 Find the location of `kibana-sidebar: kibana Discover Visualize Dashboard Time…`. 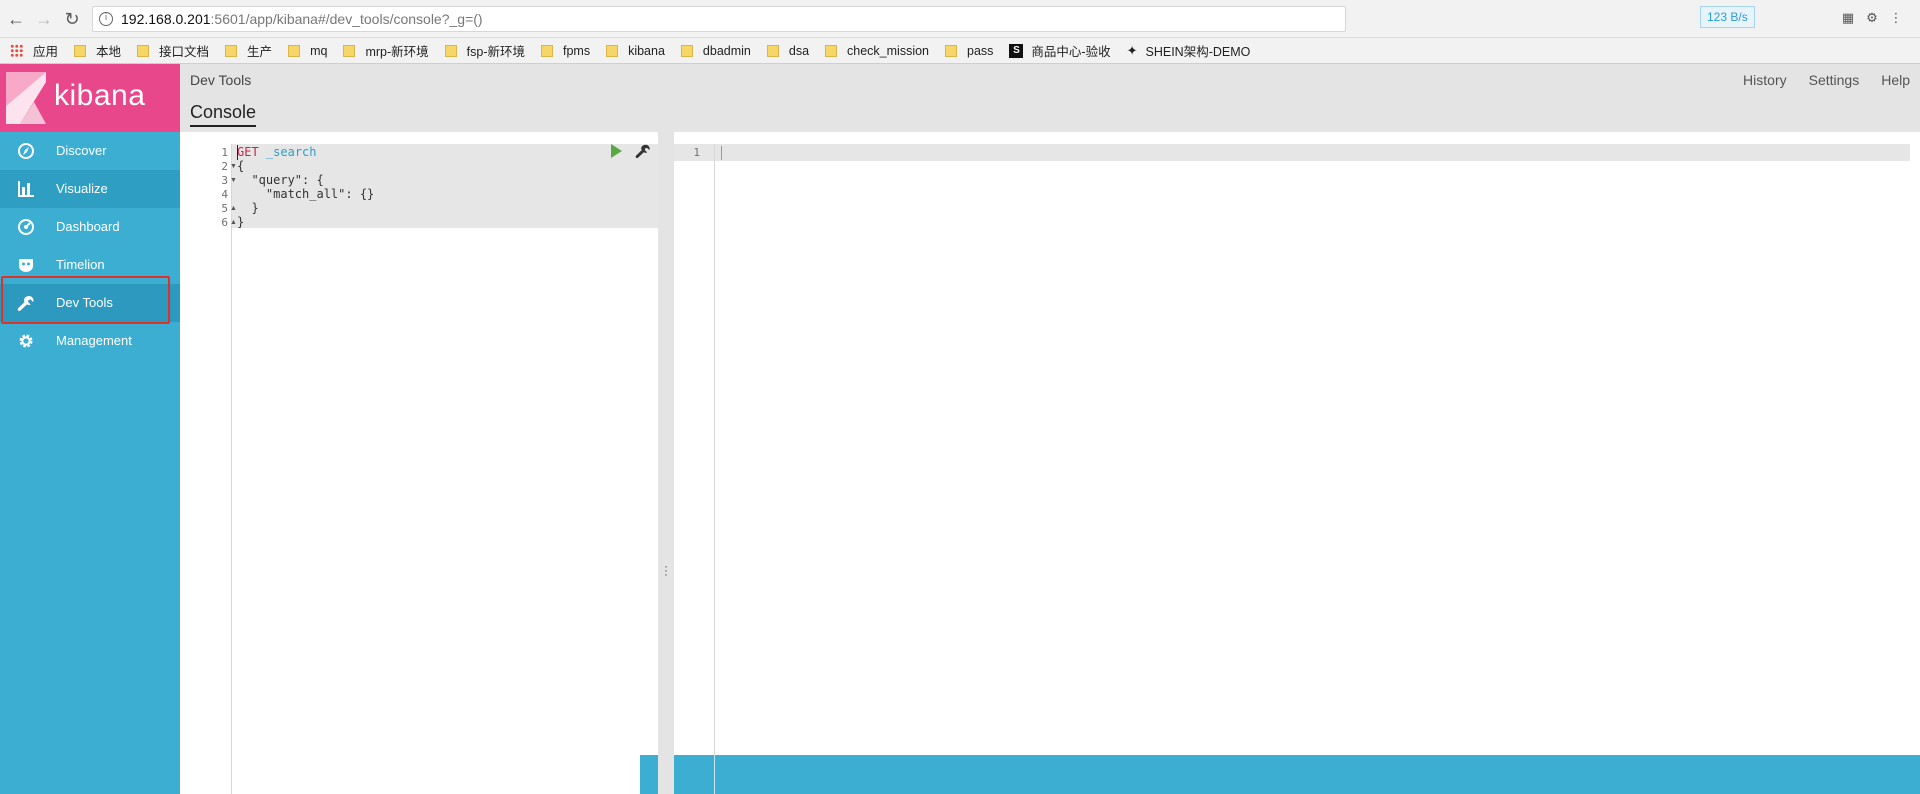

kibana-sidebar: kibana Discover Visualize Dashboard Time… is located at coordinates (90, 429).